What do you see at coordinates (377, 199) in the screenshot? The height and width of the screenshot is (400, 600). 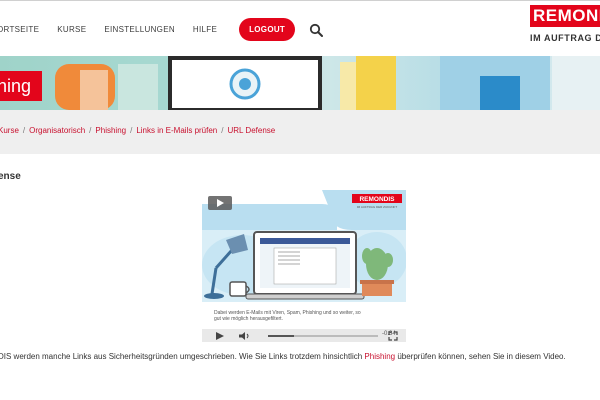 I see `video-logo-text: REMONDIS` at bounding box center [377, 199].